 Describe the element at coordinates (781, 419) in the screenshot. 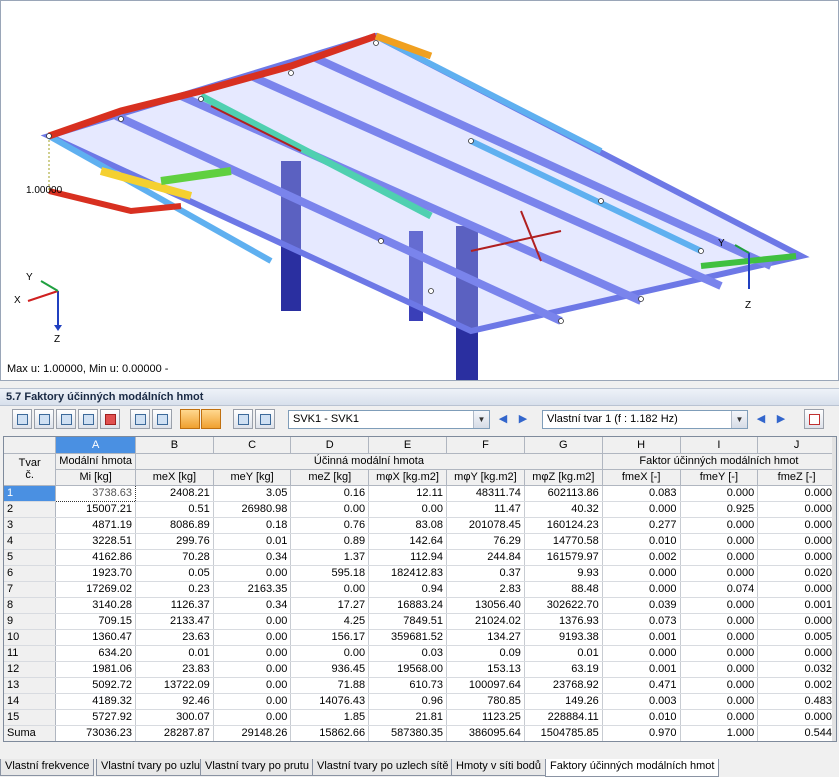

I see `next-mode-button: ▶` at that location.